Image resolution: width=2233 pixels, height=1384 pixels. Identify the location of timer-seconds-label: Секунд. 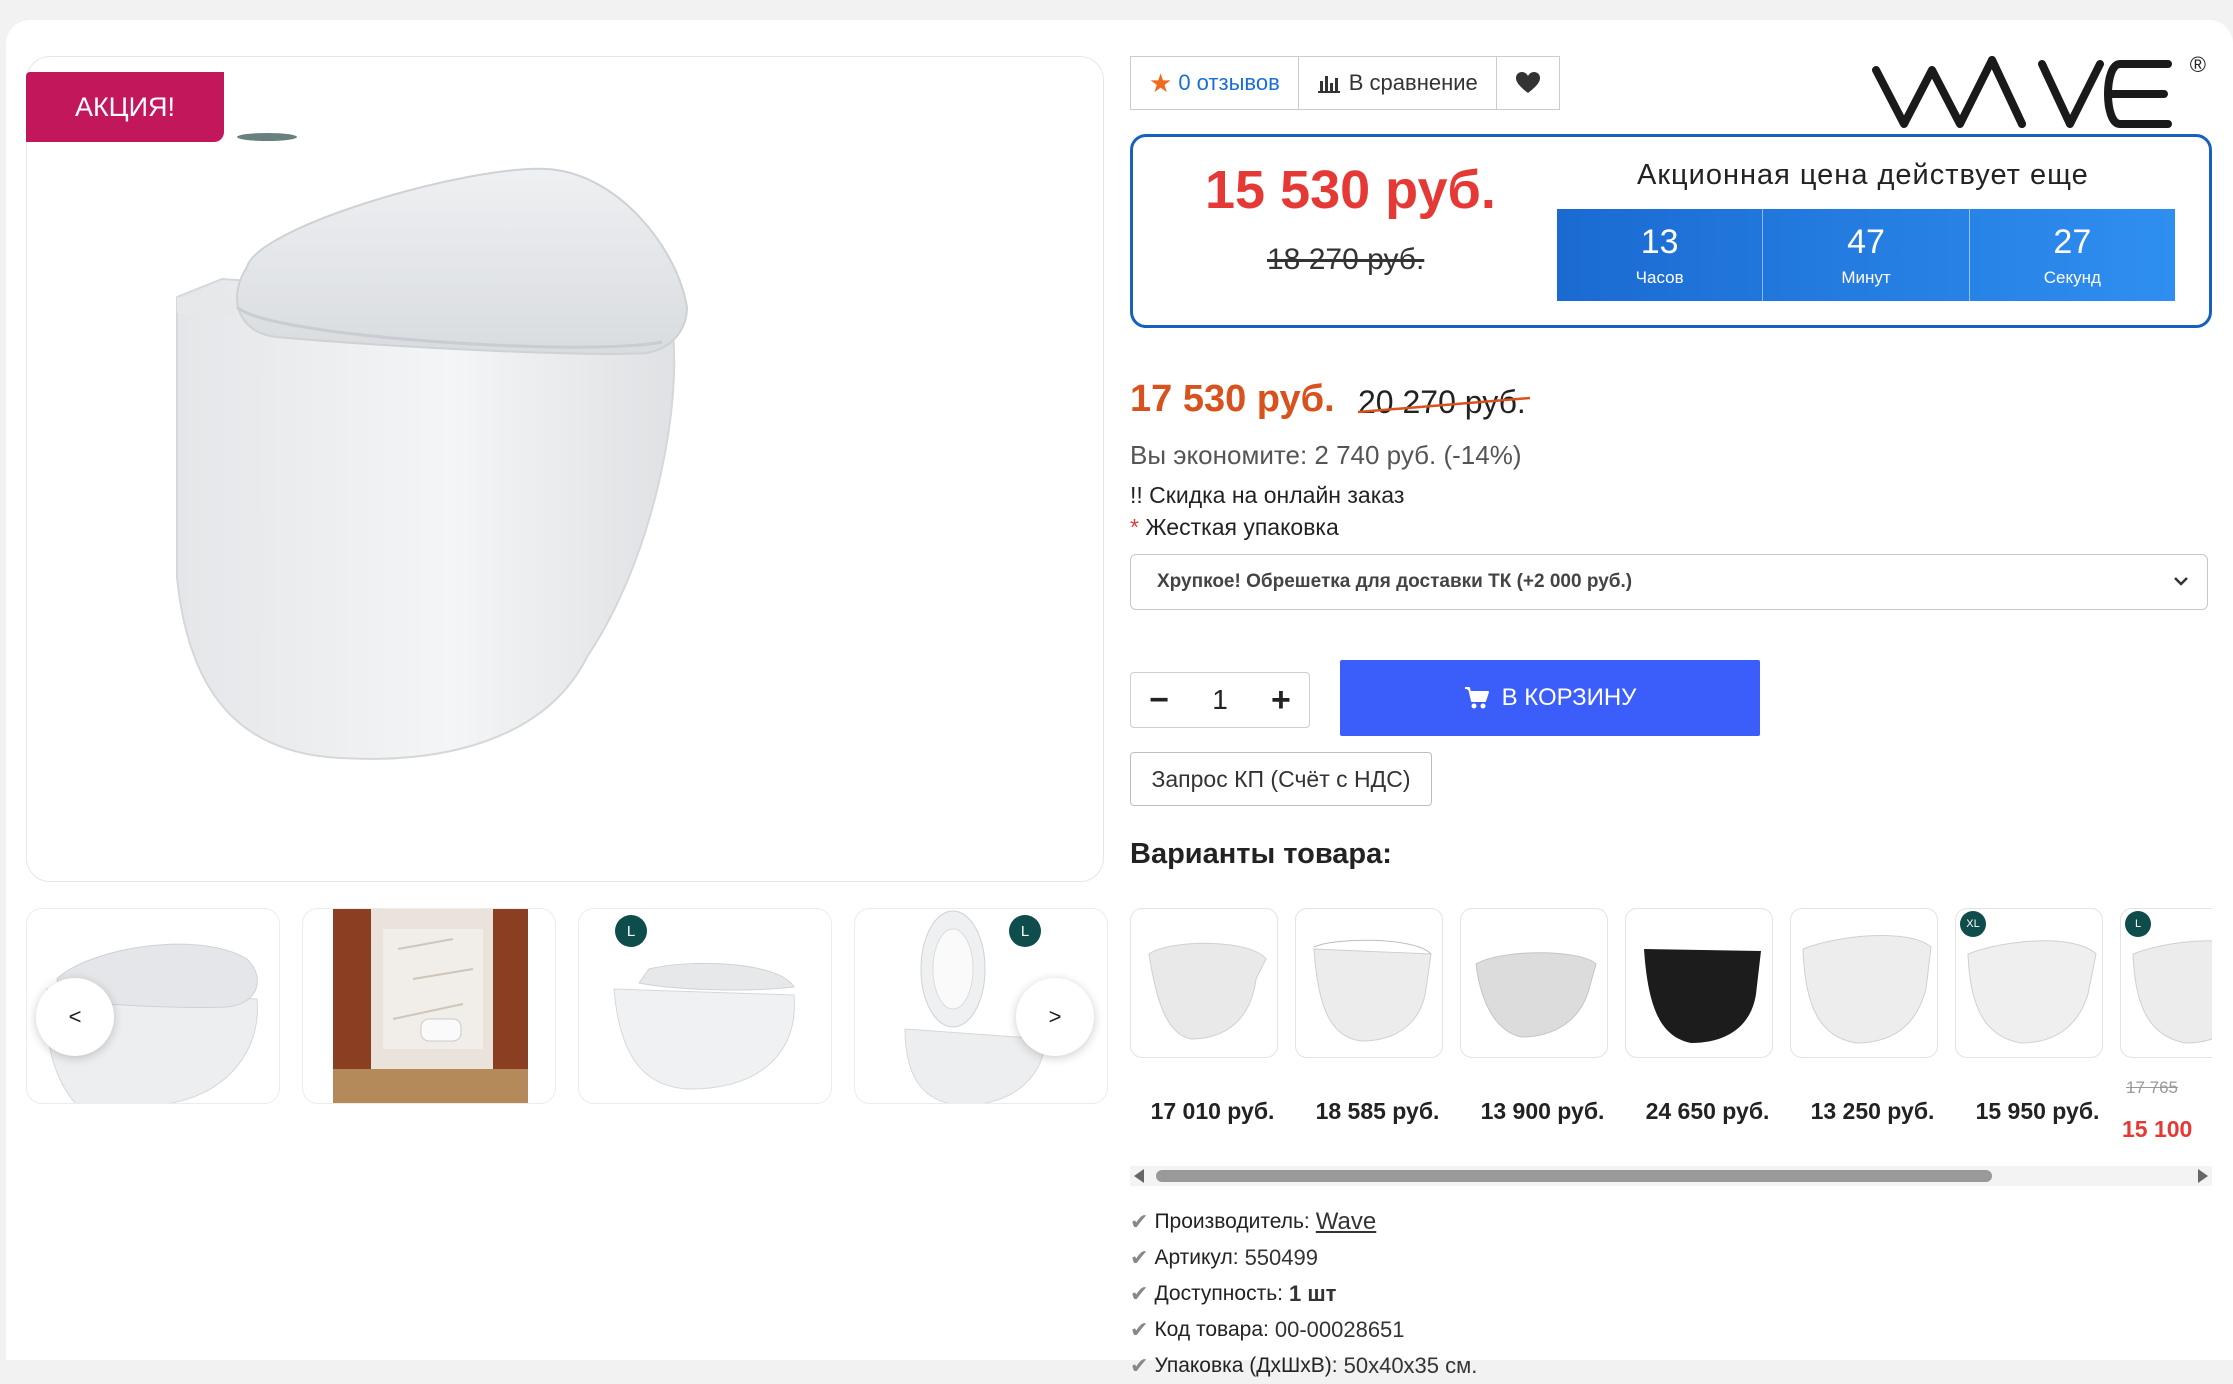
(2072, 277).